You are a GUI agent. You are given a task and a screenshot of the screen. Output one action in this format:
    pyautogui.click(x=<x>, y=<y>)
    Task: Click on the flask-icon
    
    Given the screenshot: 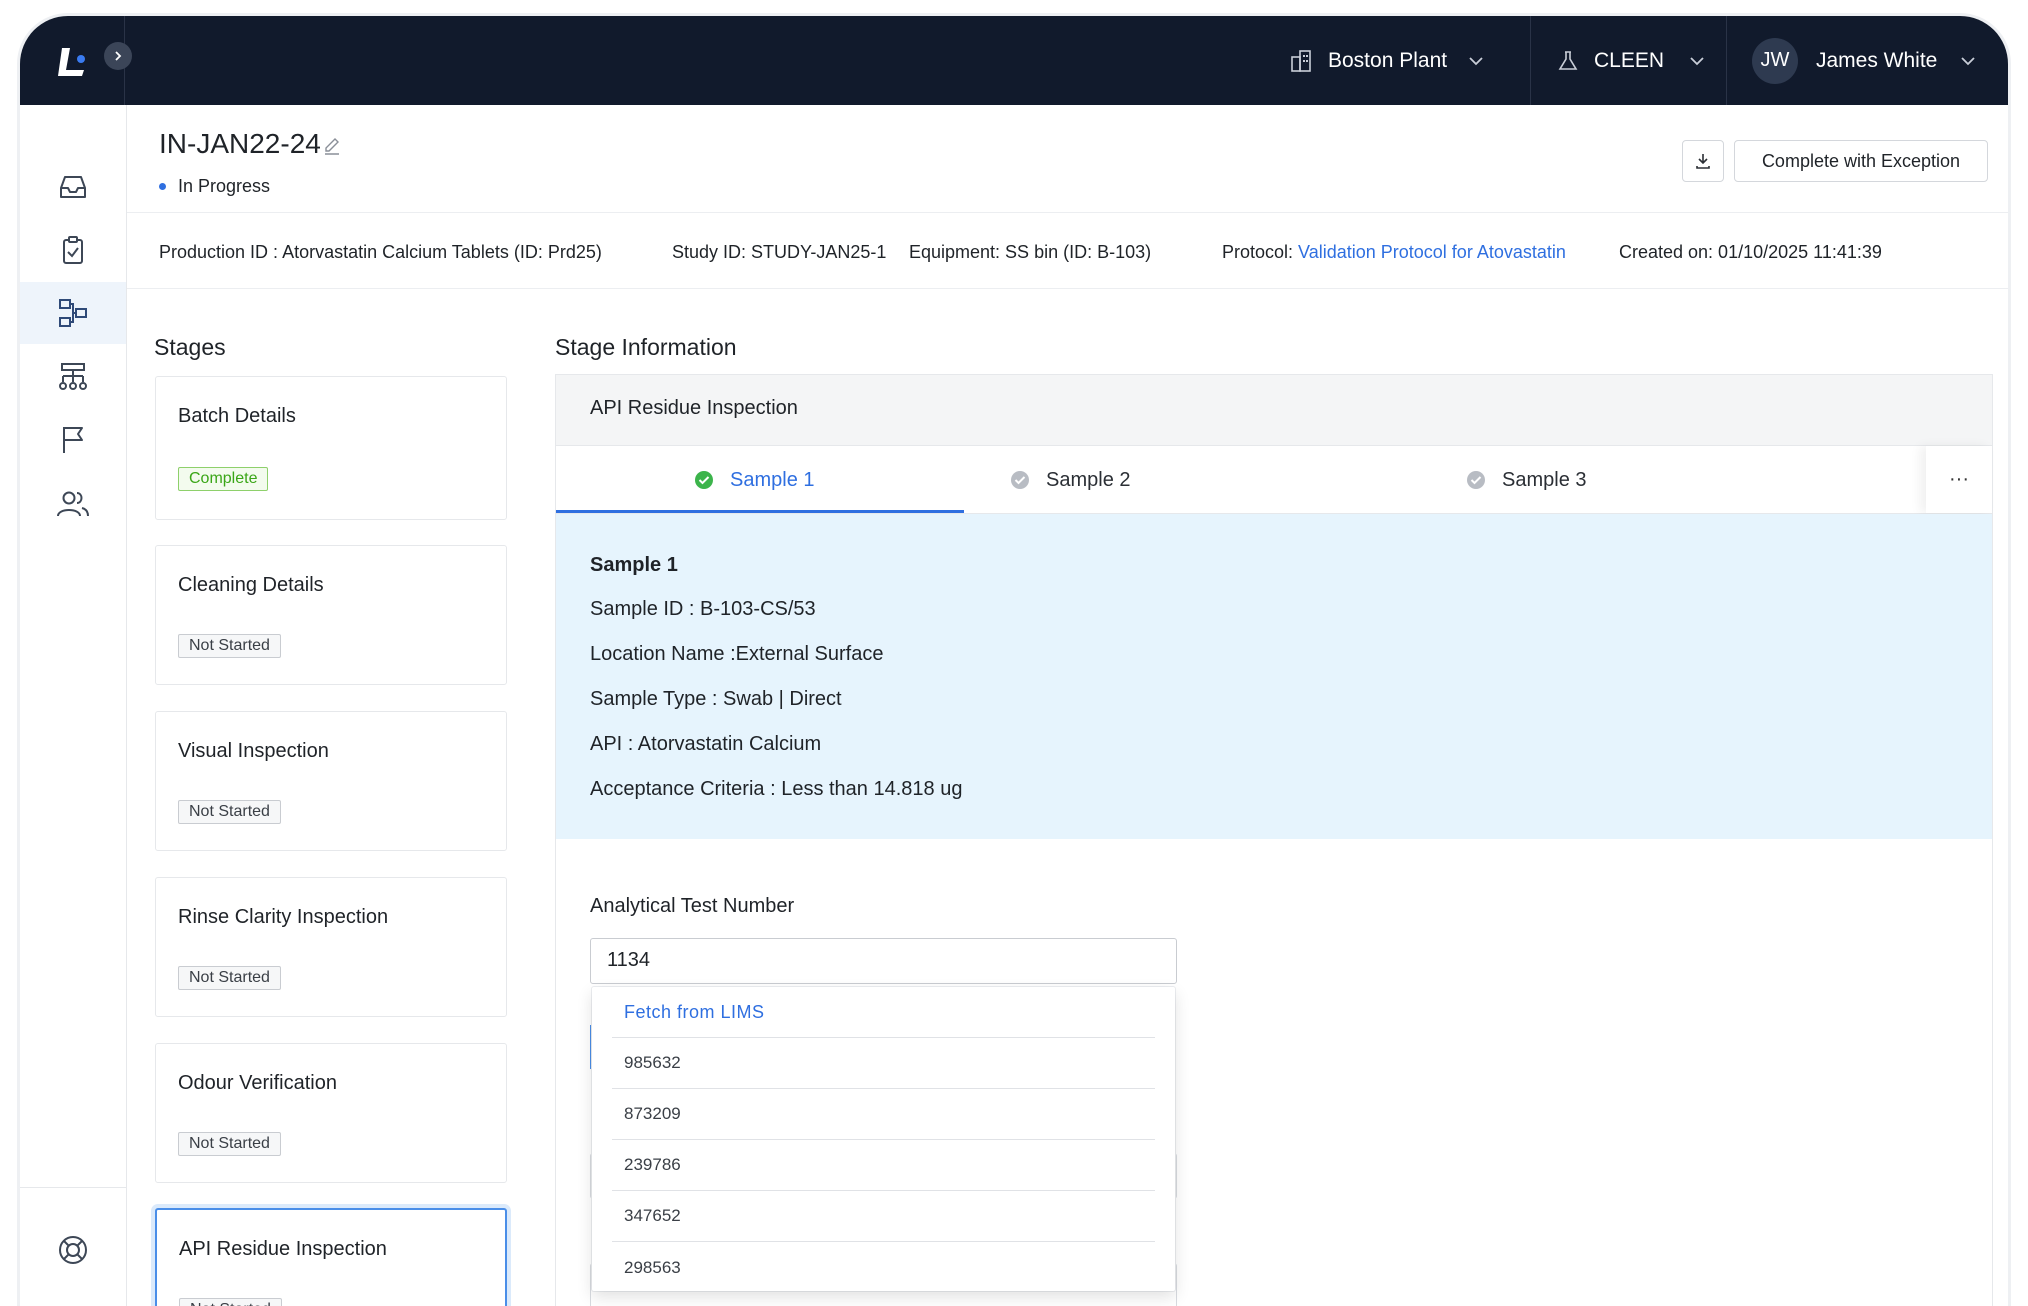 What is the action you would take?
    pyautogui.click(x=1568, y=60)
    